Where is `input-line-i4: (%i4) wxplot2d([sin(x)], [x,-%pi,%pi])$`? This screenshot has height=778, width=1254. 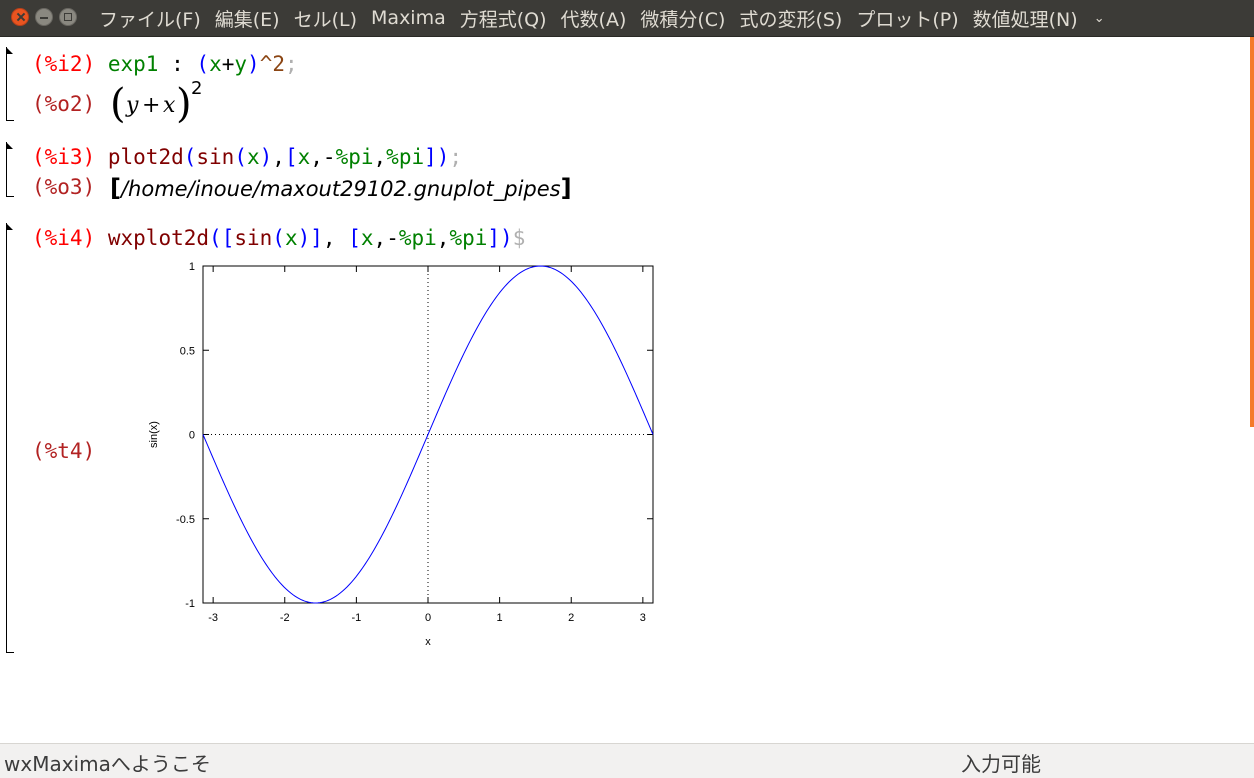
input-line-i4: (%i4) wxplot2d([sin(x)], [x,-%pi,%pi])$ is located at coordinates (278, 238).